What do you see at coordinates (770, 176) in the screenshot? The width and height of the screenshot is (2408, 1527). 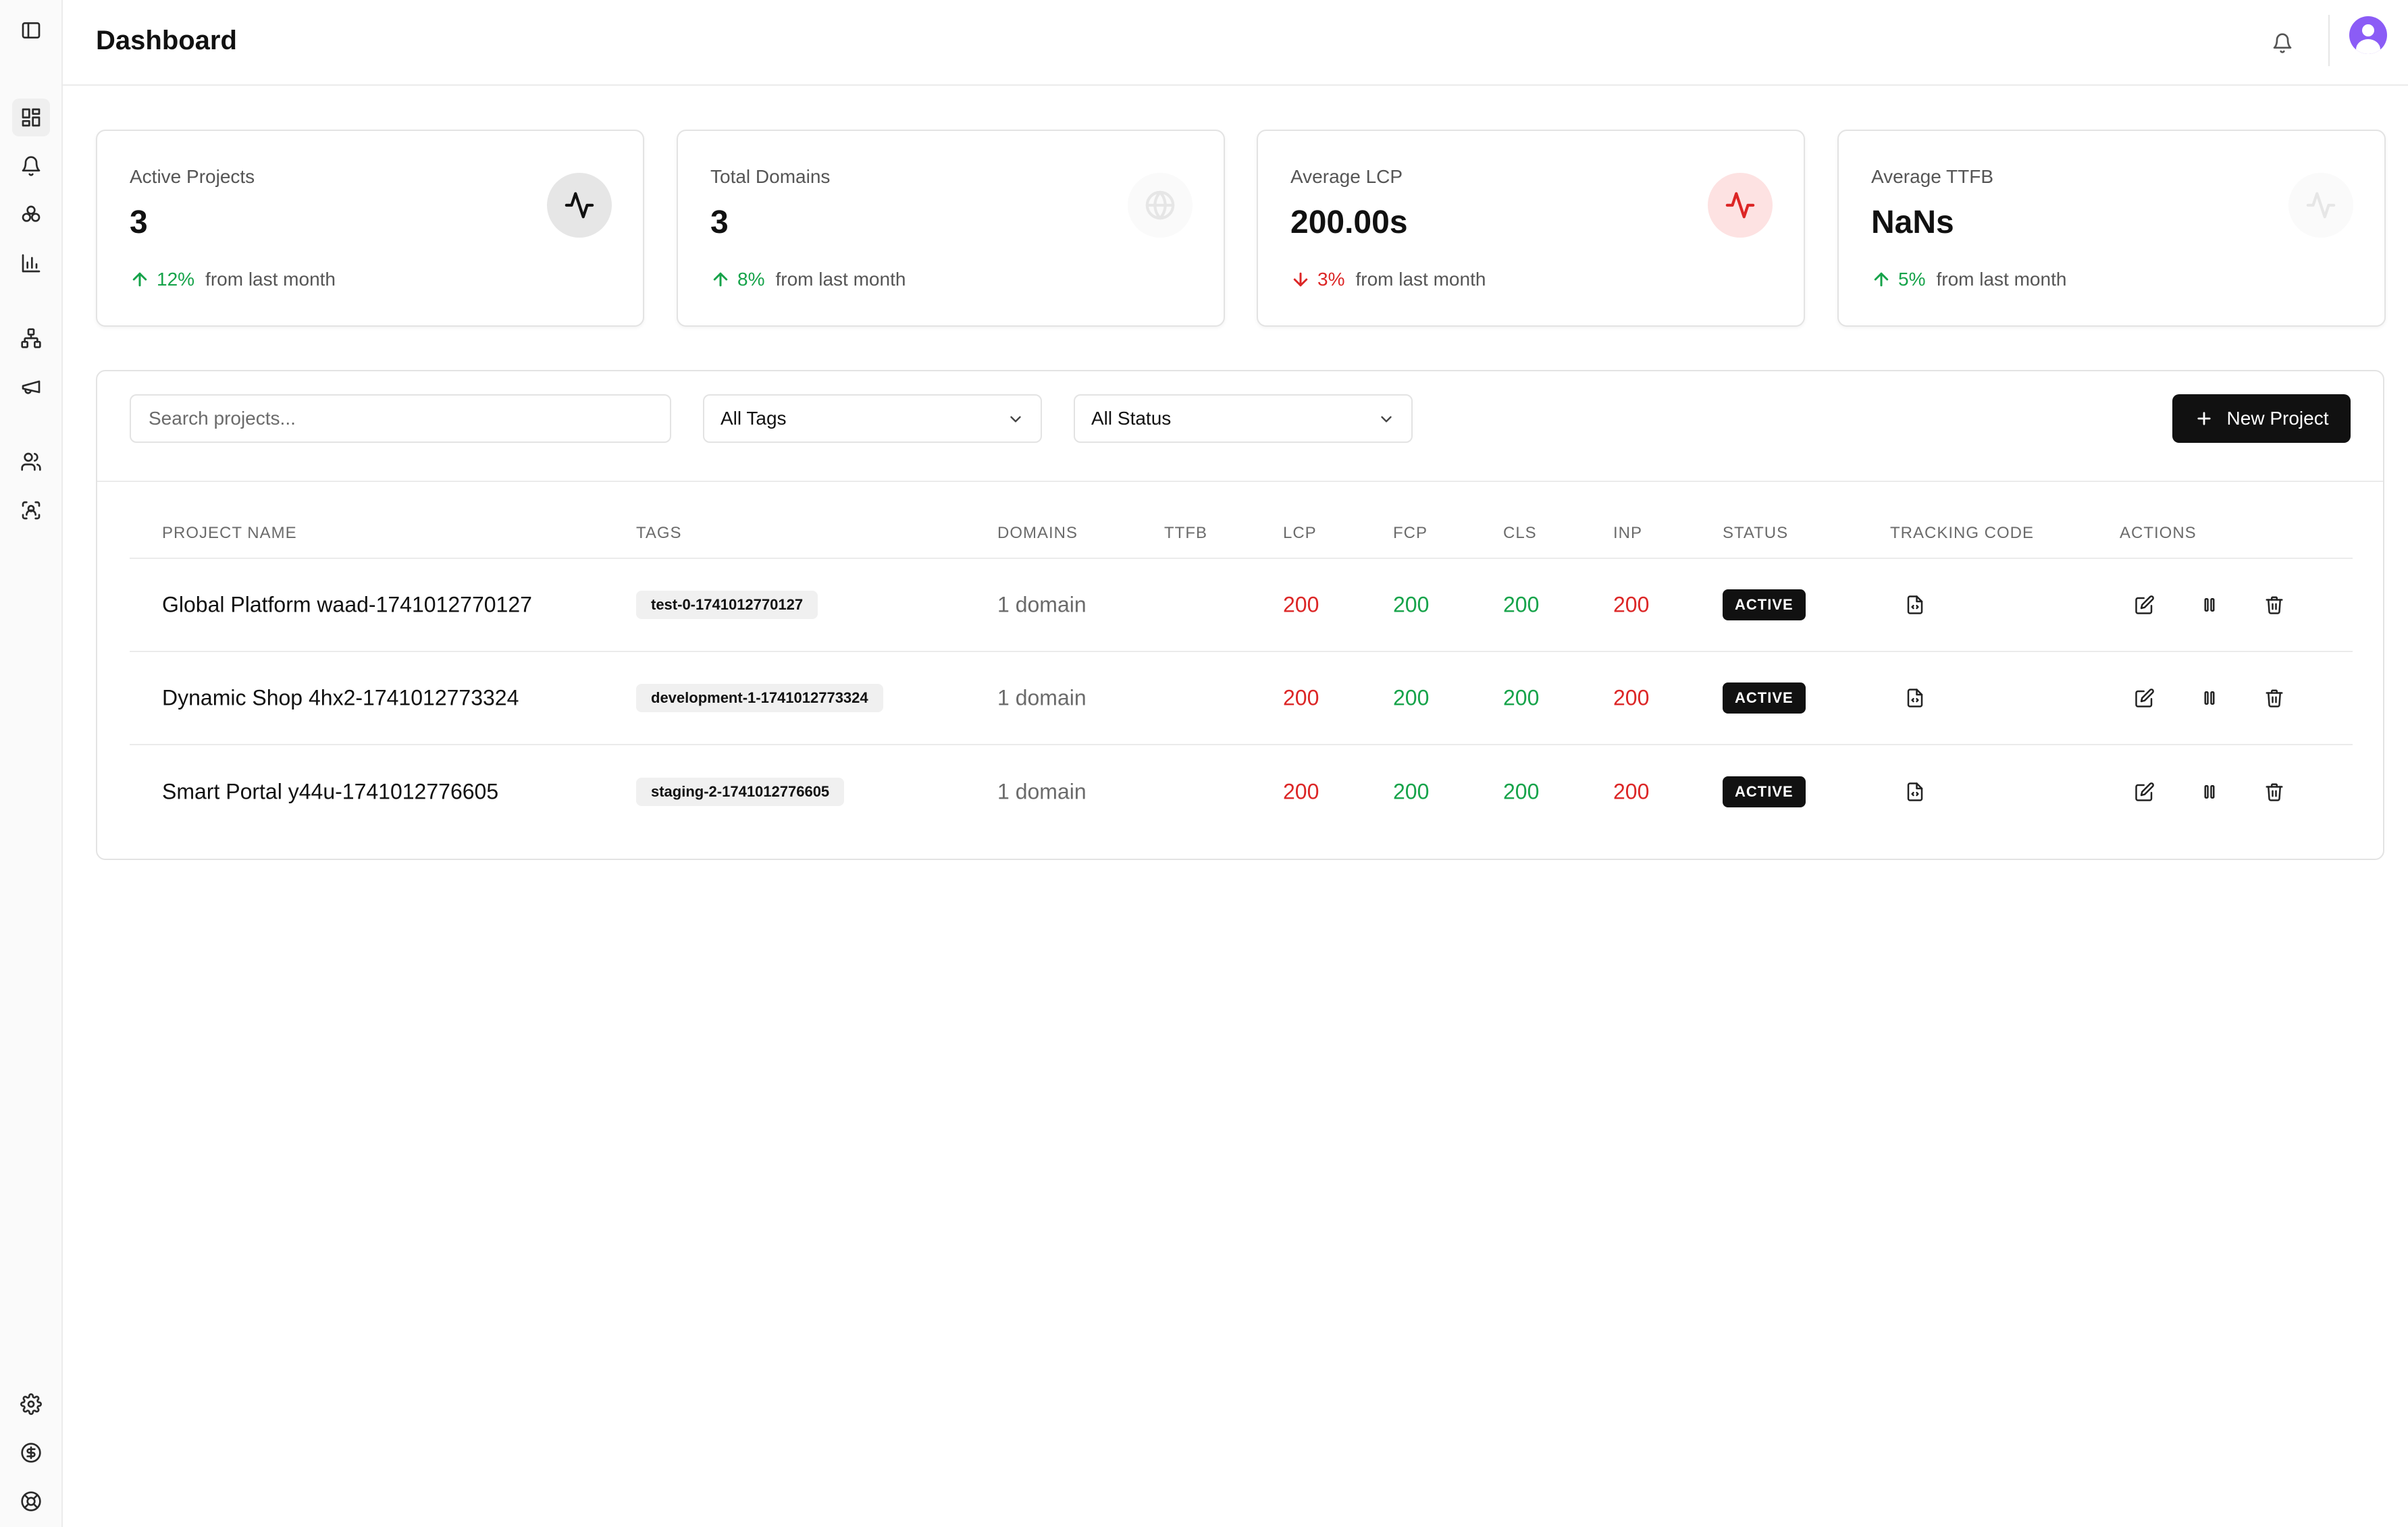 I see `stat-label: Total Domains` at bounding box center [770, 176].